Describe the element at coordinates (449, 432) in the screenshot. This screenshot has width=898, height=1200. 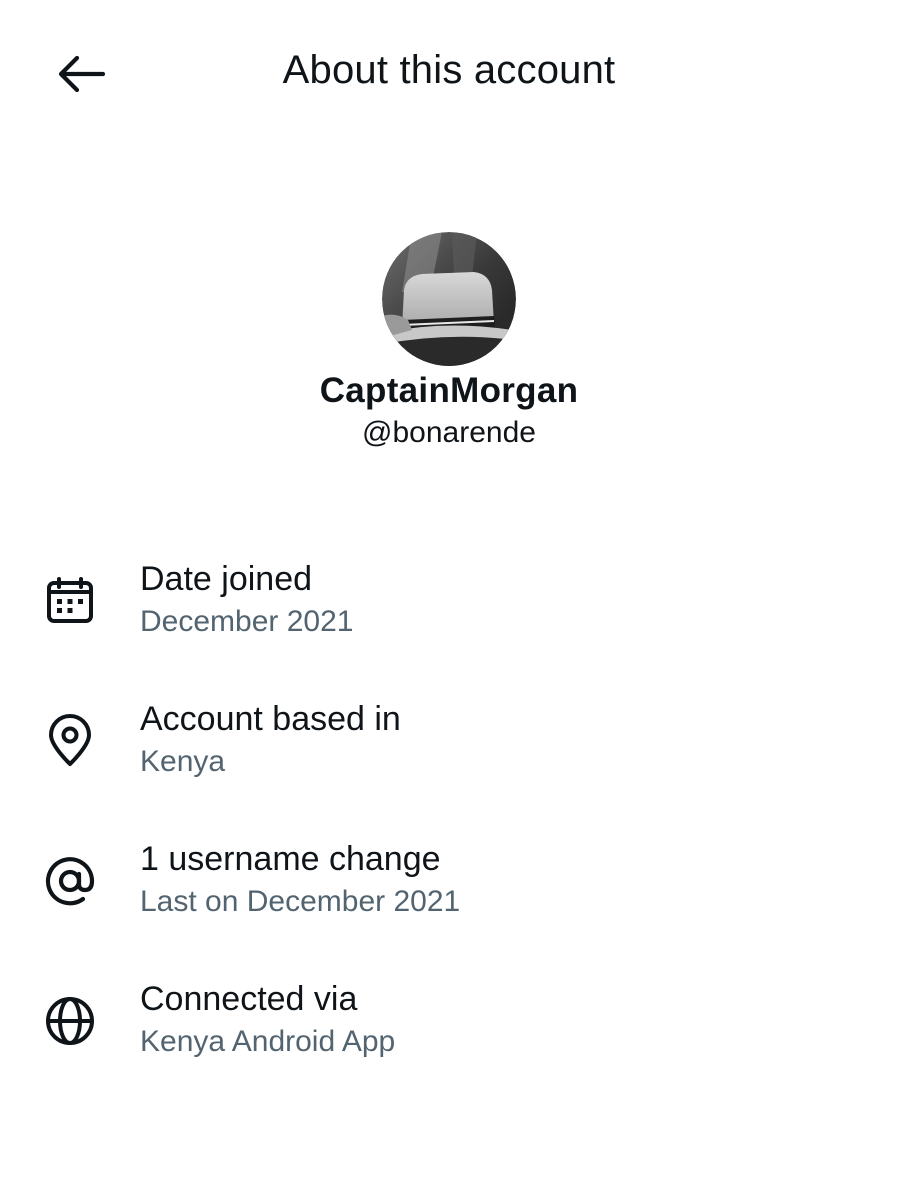
I see `username-handle: @bonarende` at that location.